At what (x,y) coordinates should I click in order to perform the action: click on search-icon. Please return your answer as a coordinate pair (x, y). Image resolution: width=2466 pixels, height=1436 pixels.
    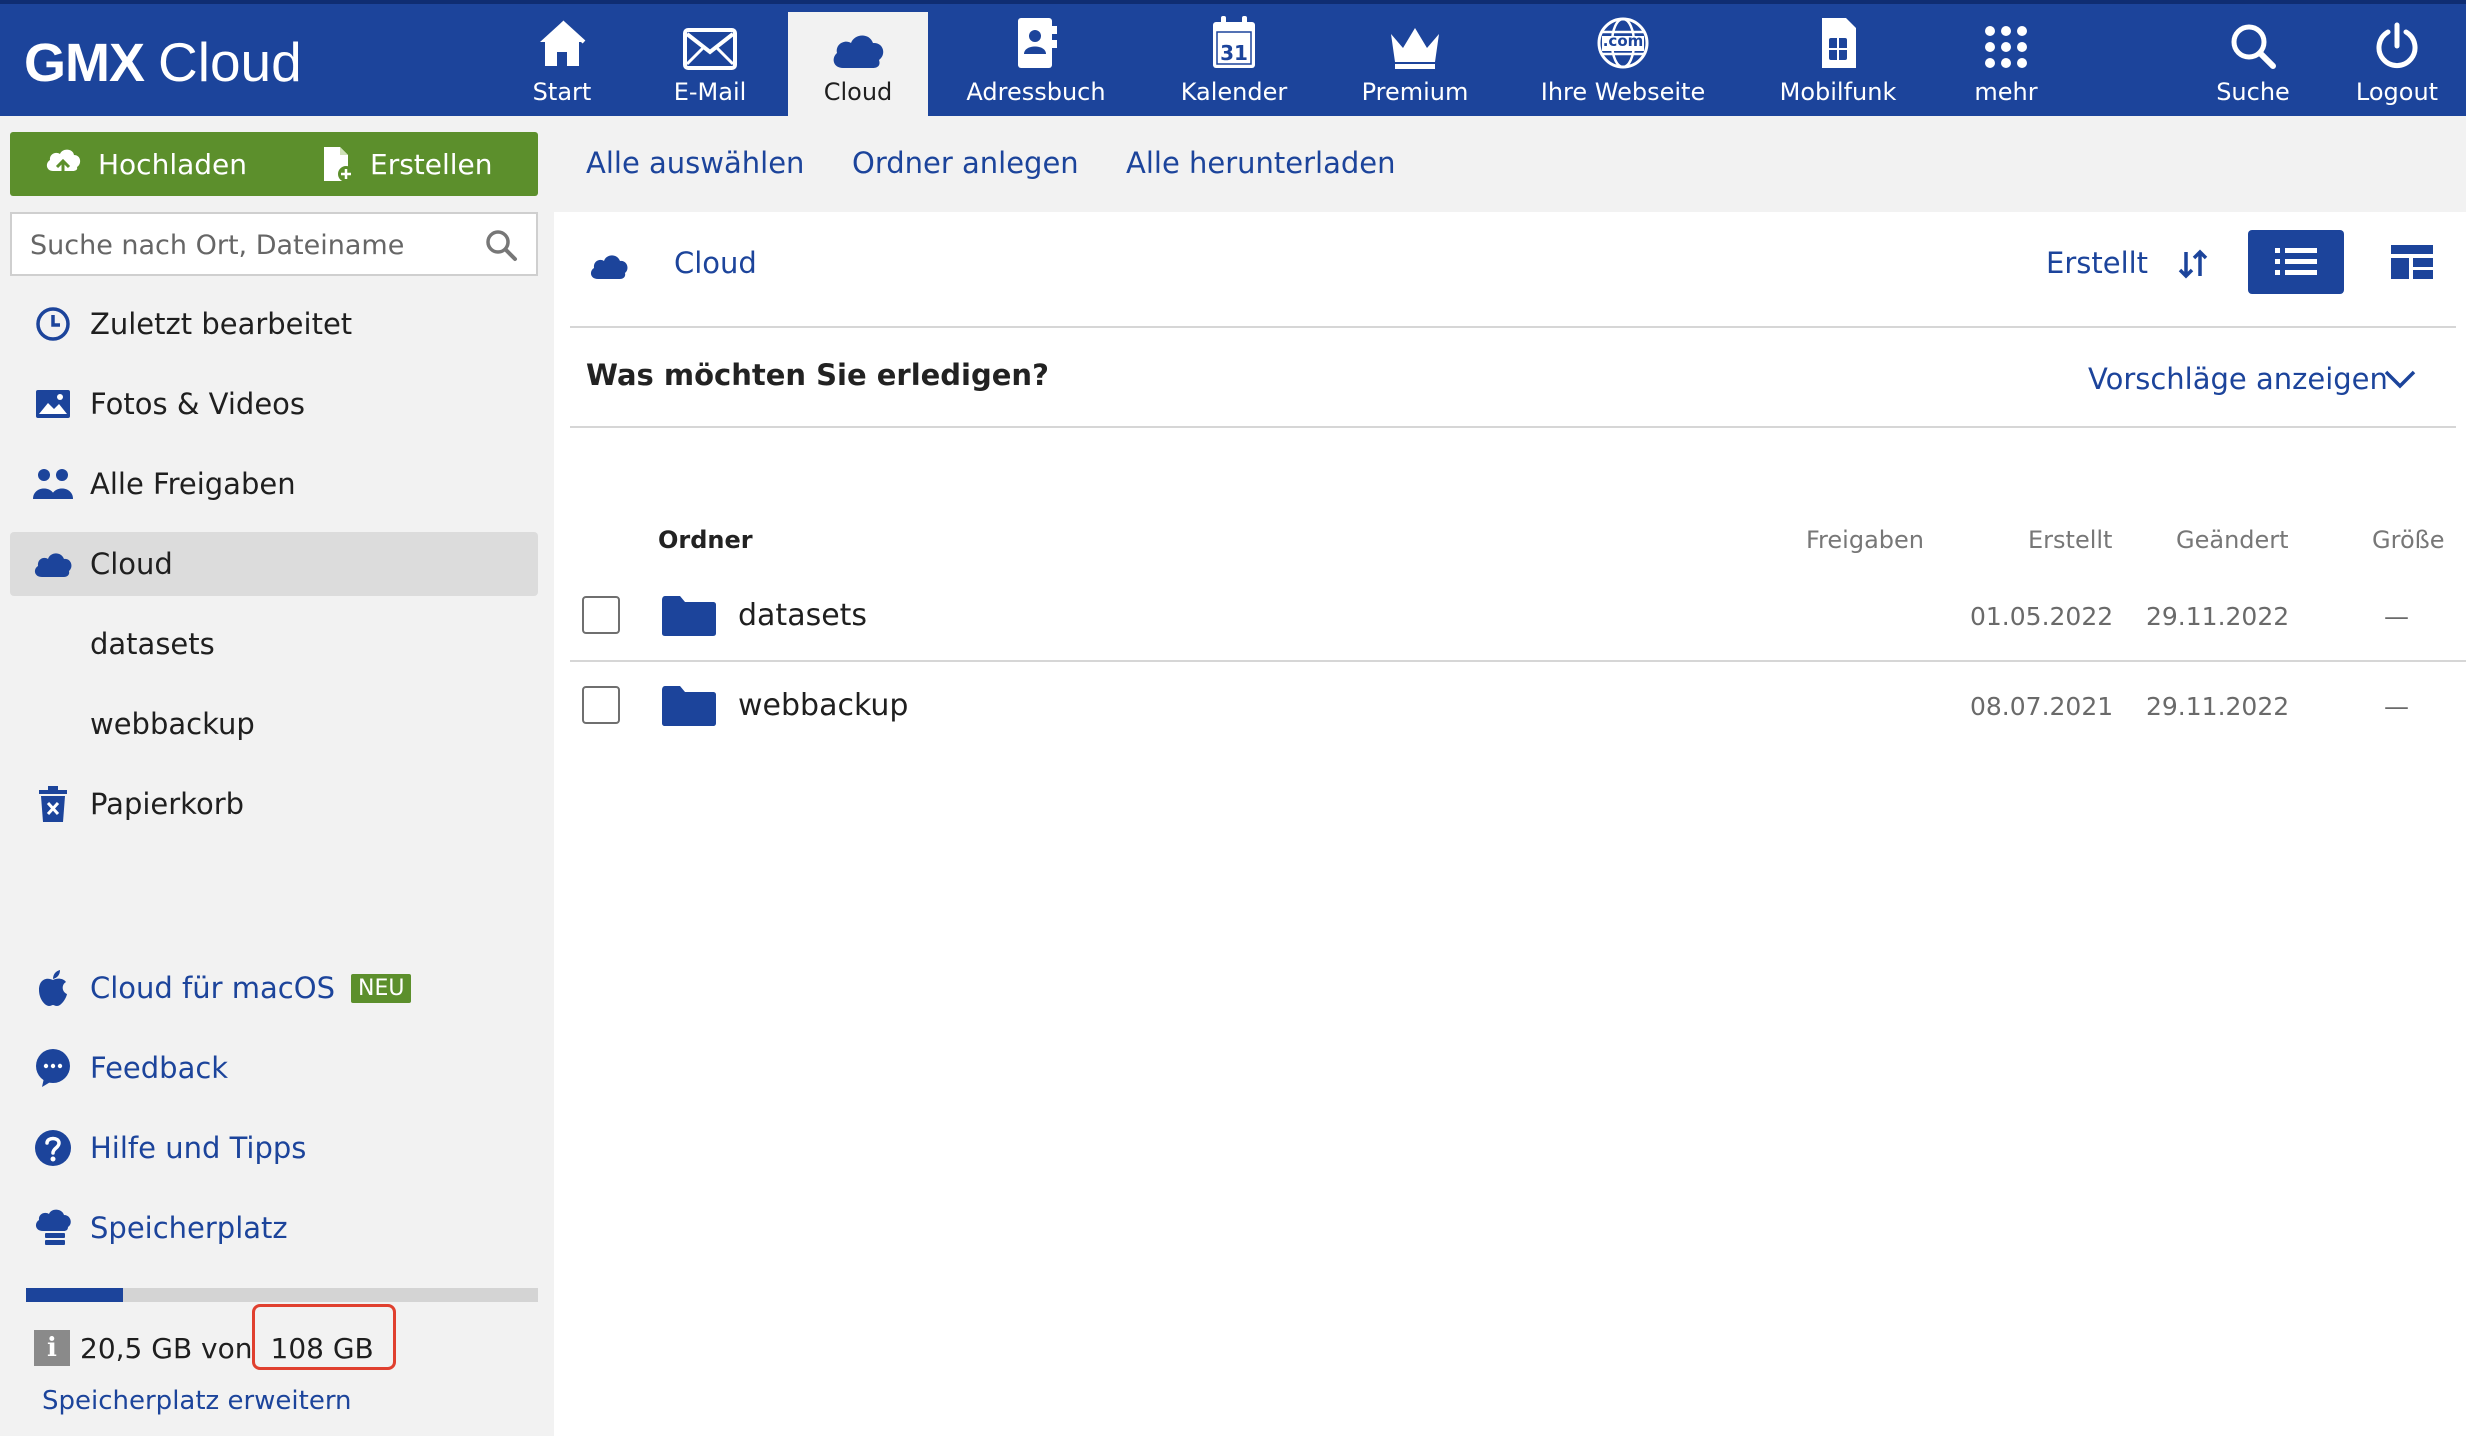
    Looking at the image, I should click on (501, 245).